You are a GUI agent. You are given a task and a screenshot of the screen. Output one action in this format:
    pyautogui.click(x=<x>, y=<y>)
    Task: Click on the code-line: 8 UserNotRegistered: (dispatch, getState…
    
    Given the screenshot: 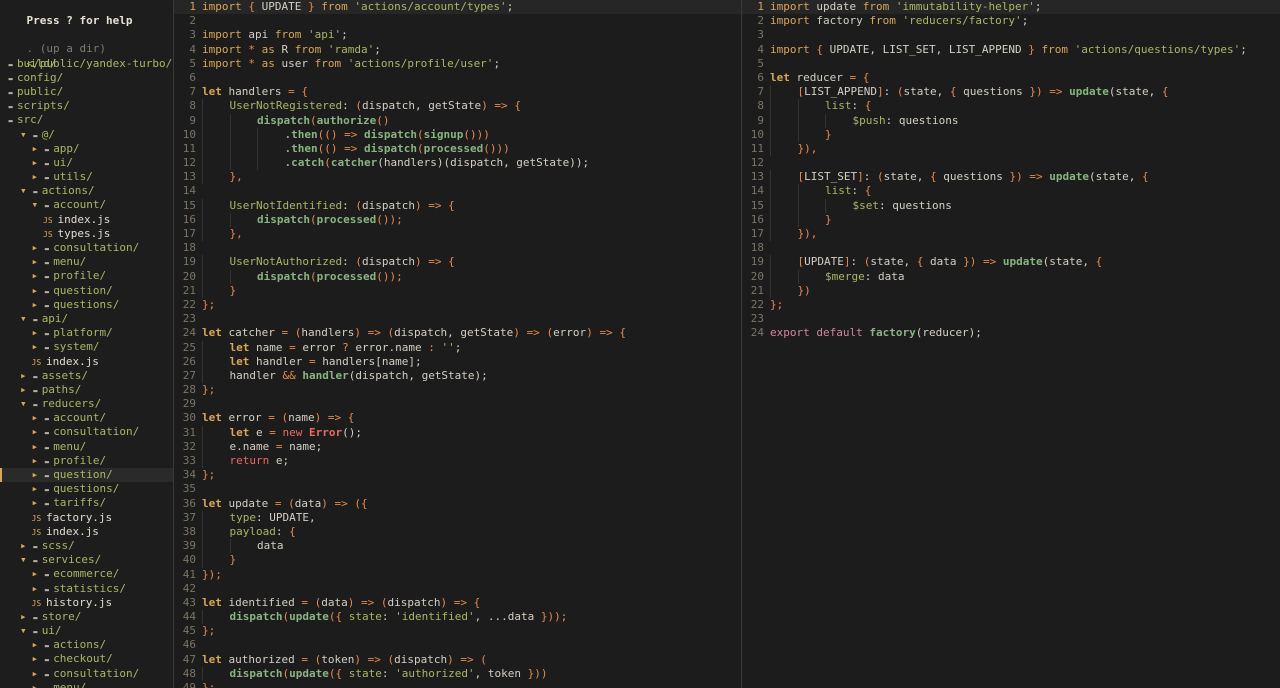 What is the action you would take?
    pyautogui.click(x=457, y=106)
    